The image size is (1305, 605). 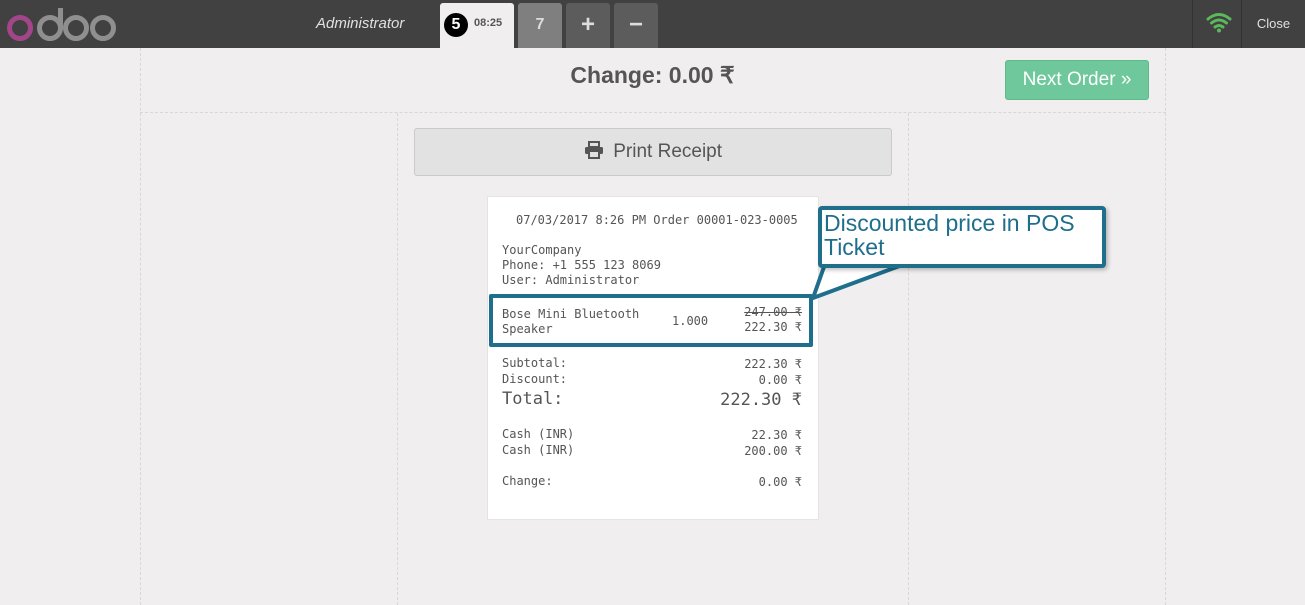 What do you see at coordinates (780, 380) in the screenshot?
I see `receipt-discount: 0.00 ₹` at bounding box center [780, 380].